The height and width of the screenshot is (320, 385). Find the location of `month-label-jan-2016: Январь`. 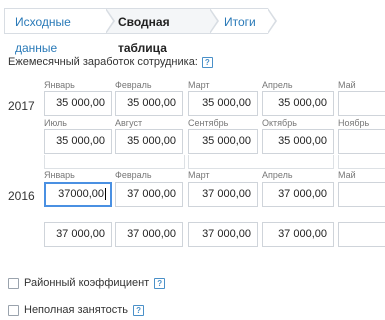

month-label-jan-2016: Январь is located at coordinates (59, 175).